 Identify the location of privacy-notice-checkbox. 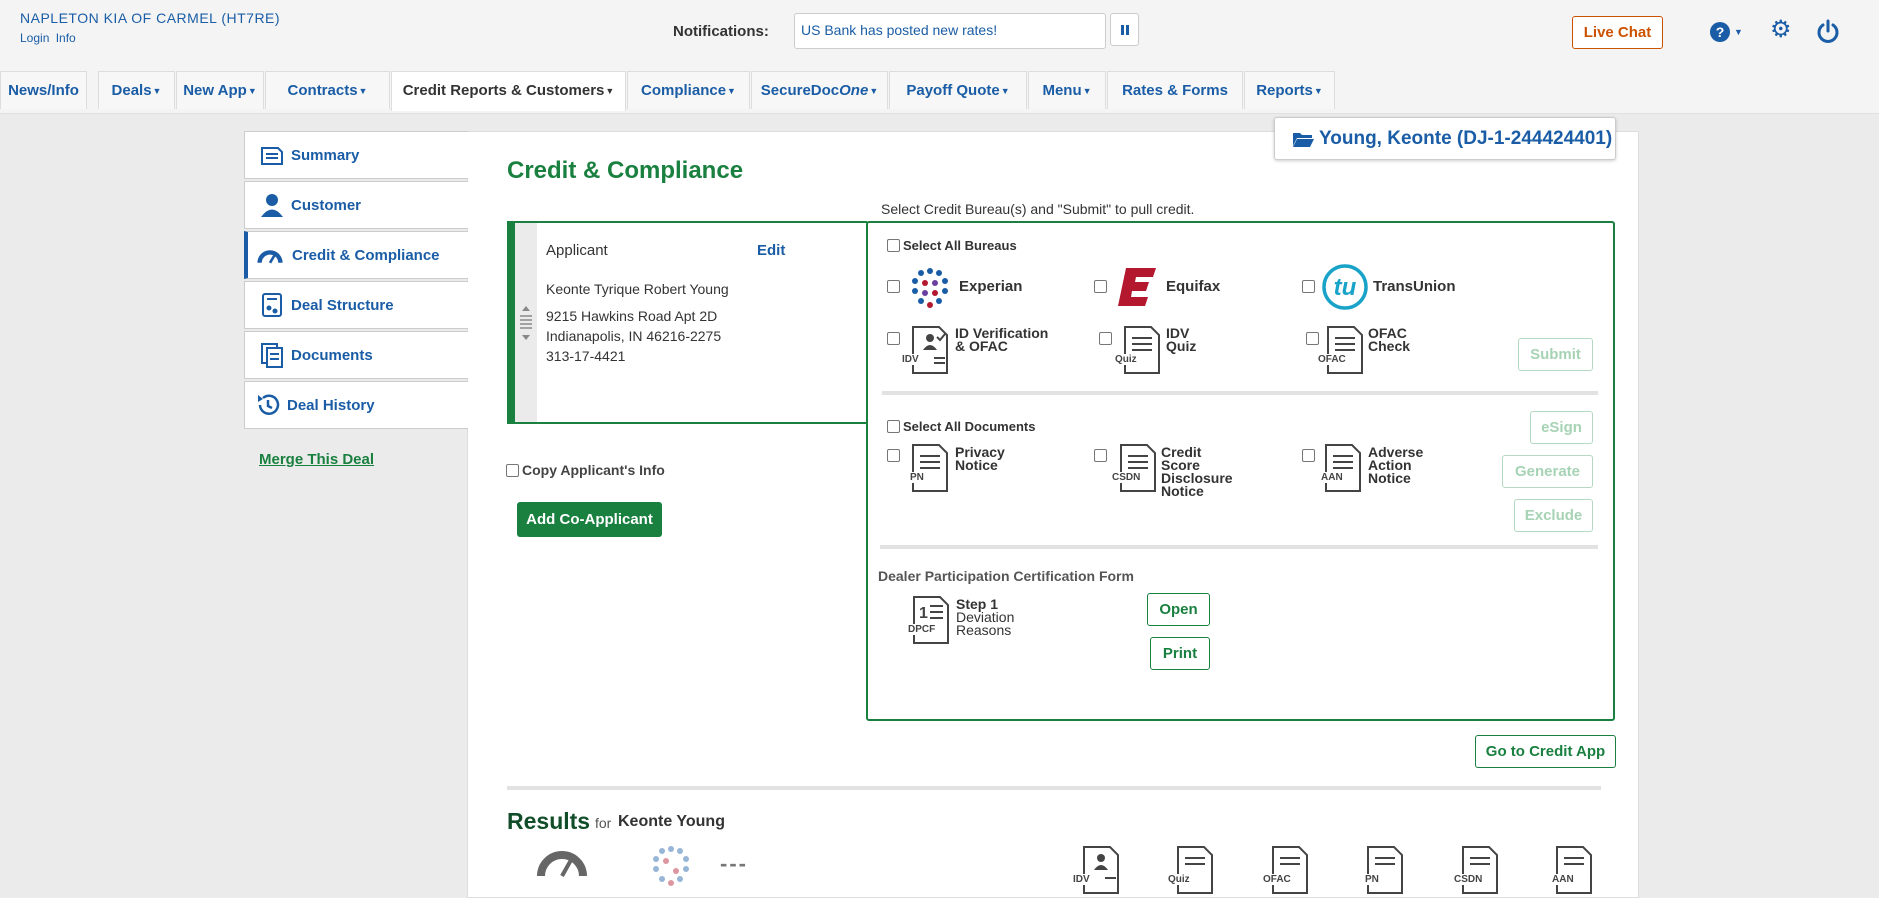
(893, 455).